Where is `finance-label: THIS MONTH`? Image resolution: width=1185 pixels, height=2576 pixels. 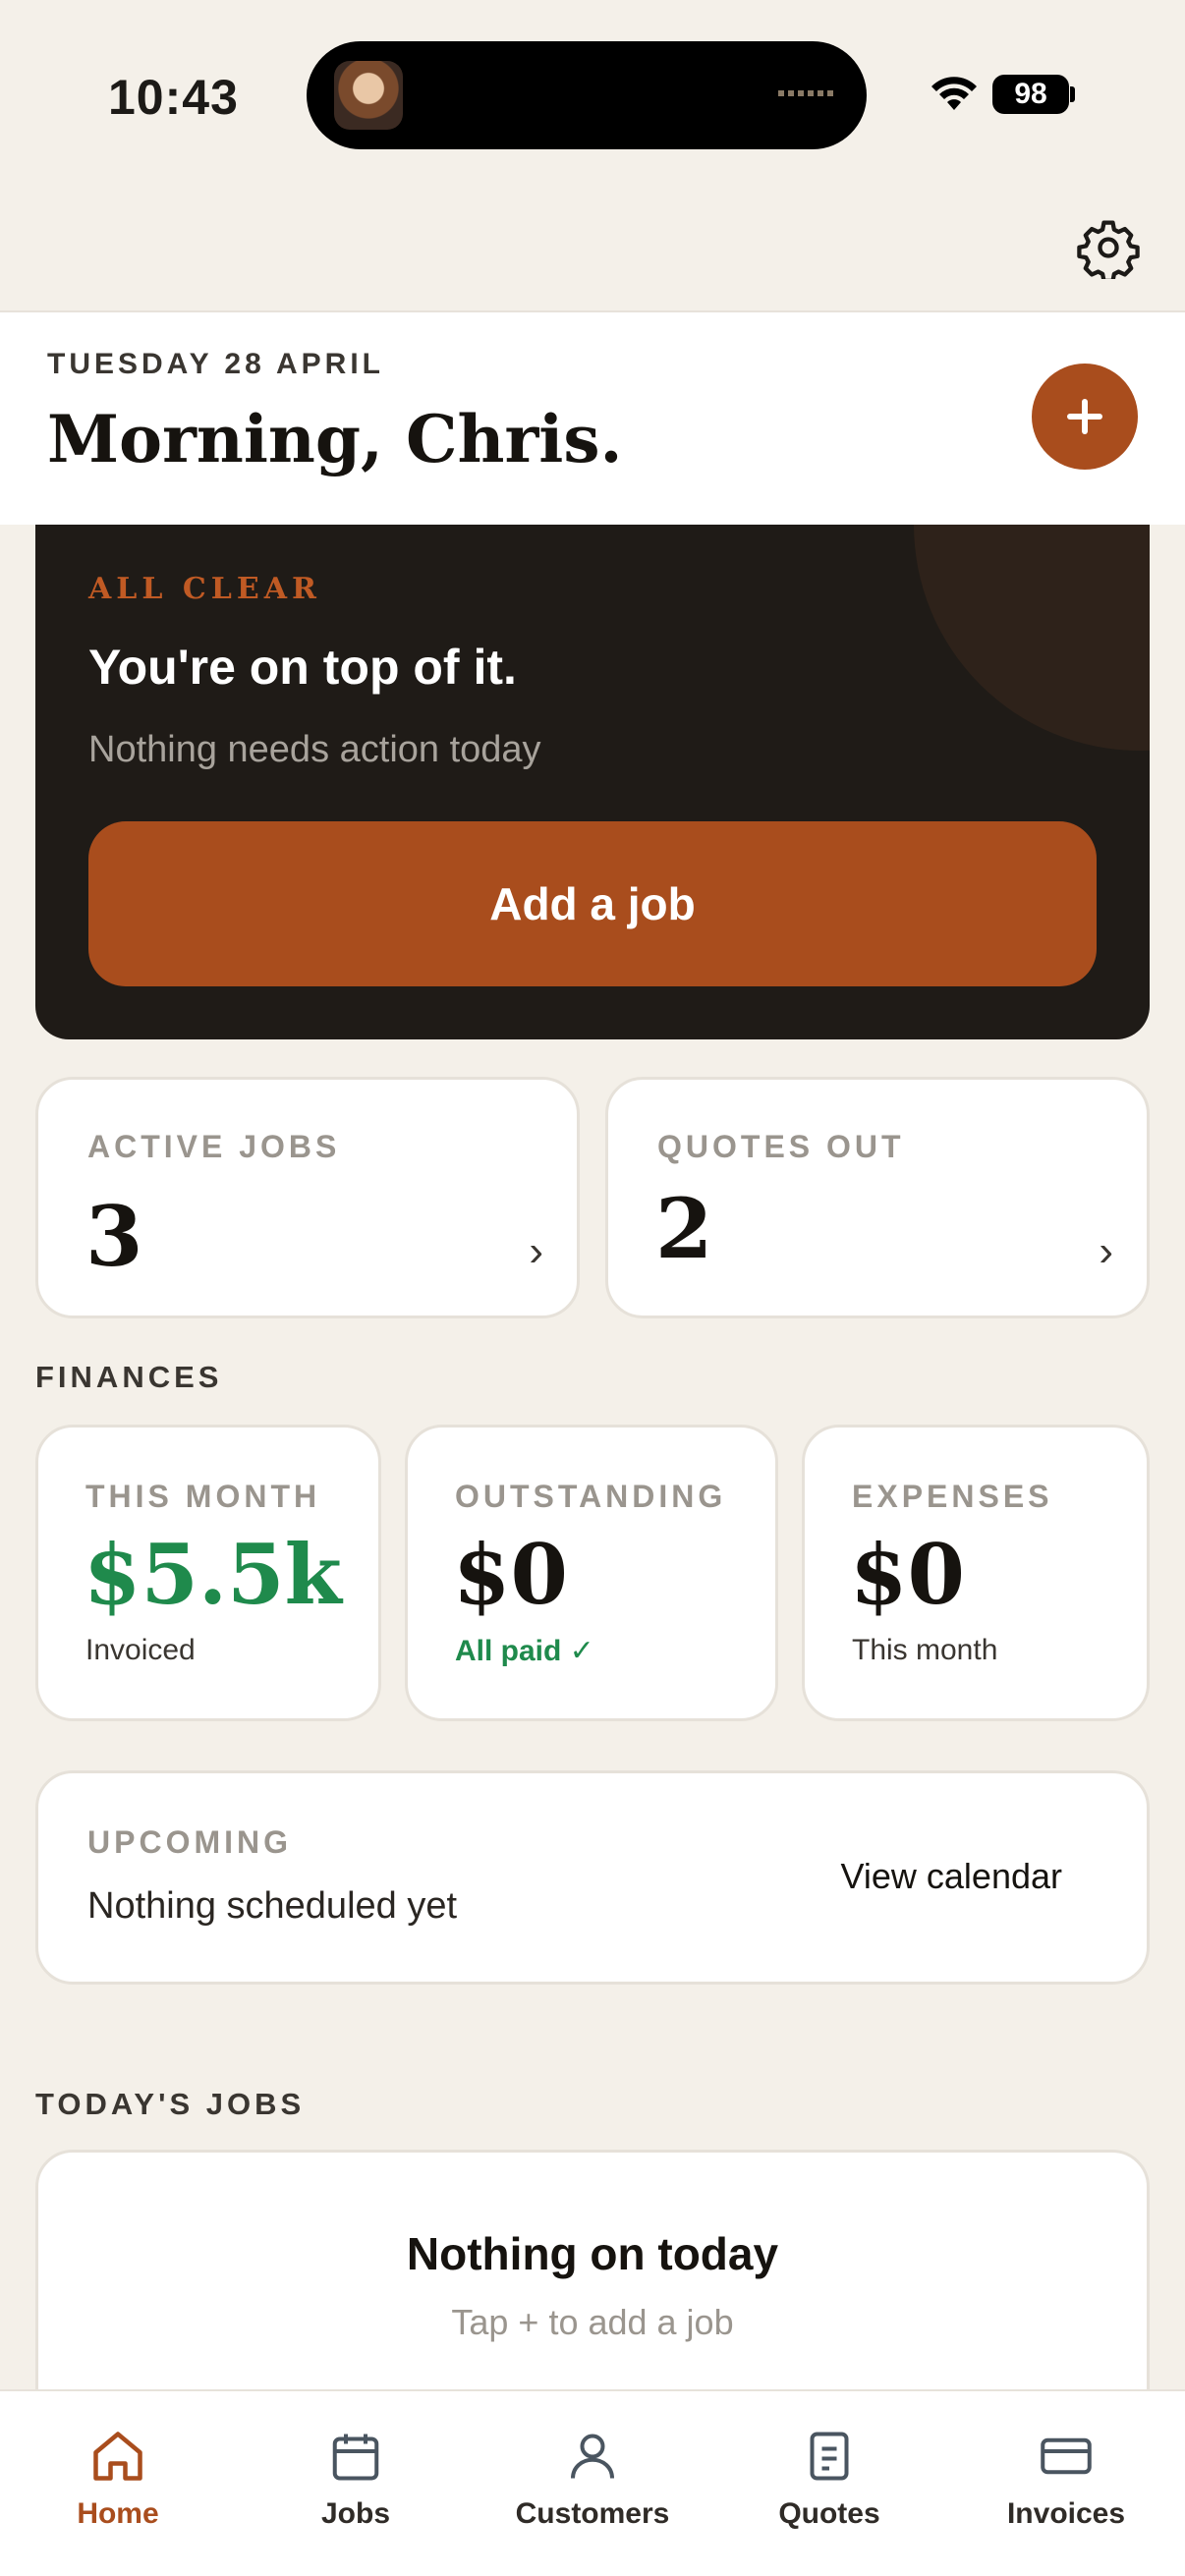
finance-label: THIS MONTH is located at coordinates (203, 1496).